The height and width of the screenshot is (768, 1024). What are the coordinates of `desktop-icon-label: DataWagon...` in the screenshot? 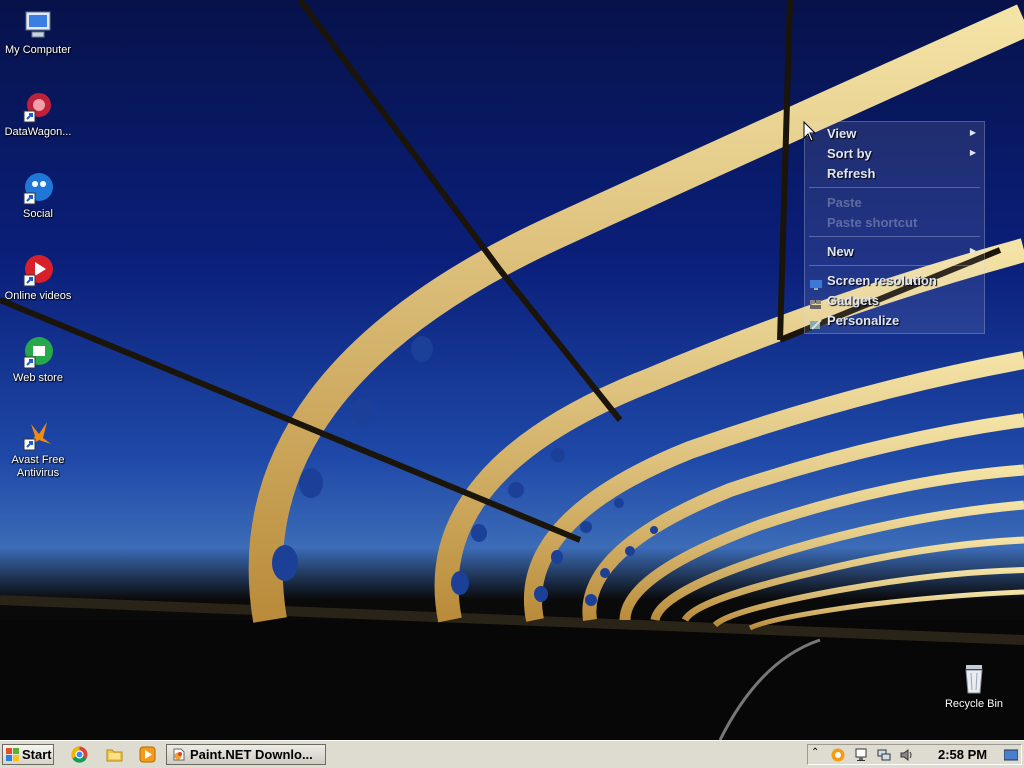 It's located at (38, 132).